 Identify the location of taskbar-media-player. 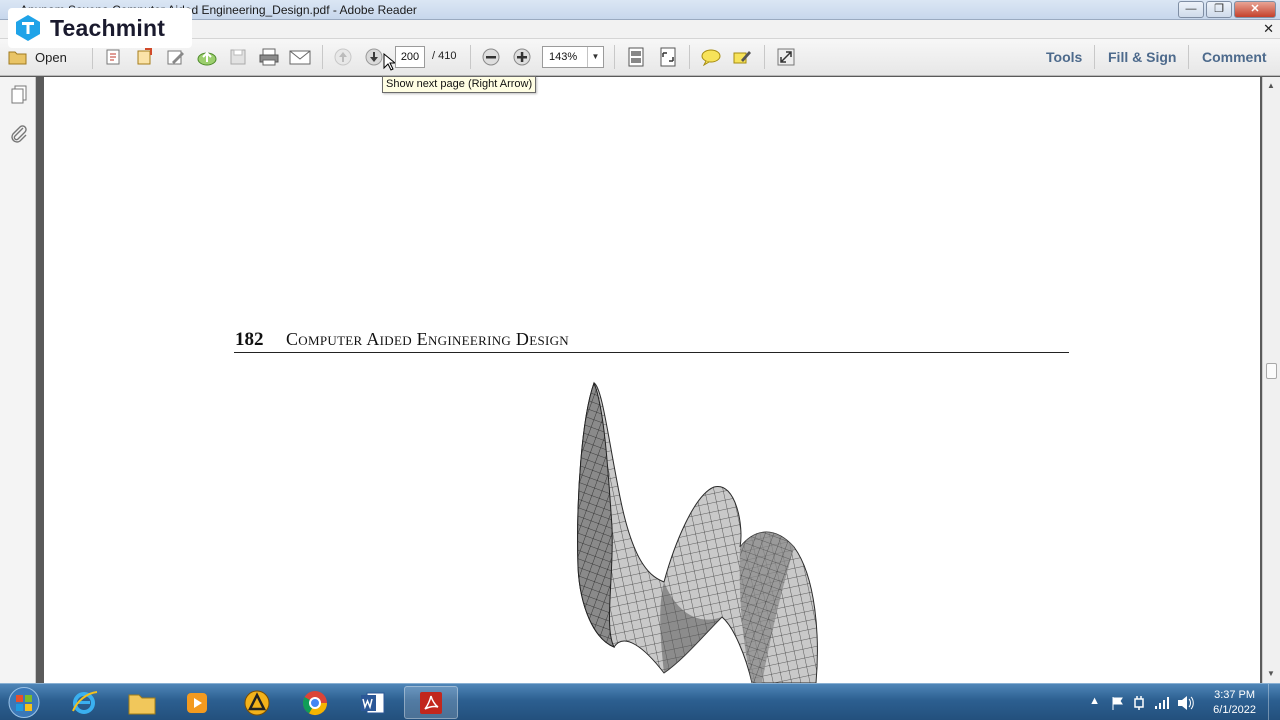
(197, 702).